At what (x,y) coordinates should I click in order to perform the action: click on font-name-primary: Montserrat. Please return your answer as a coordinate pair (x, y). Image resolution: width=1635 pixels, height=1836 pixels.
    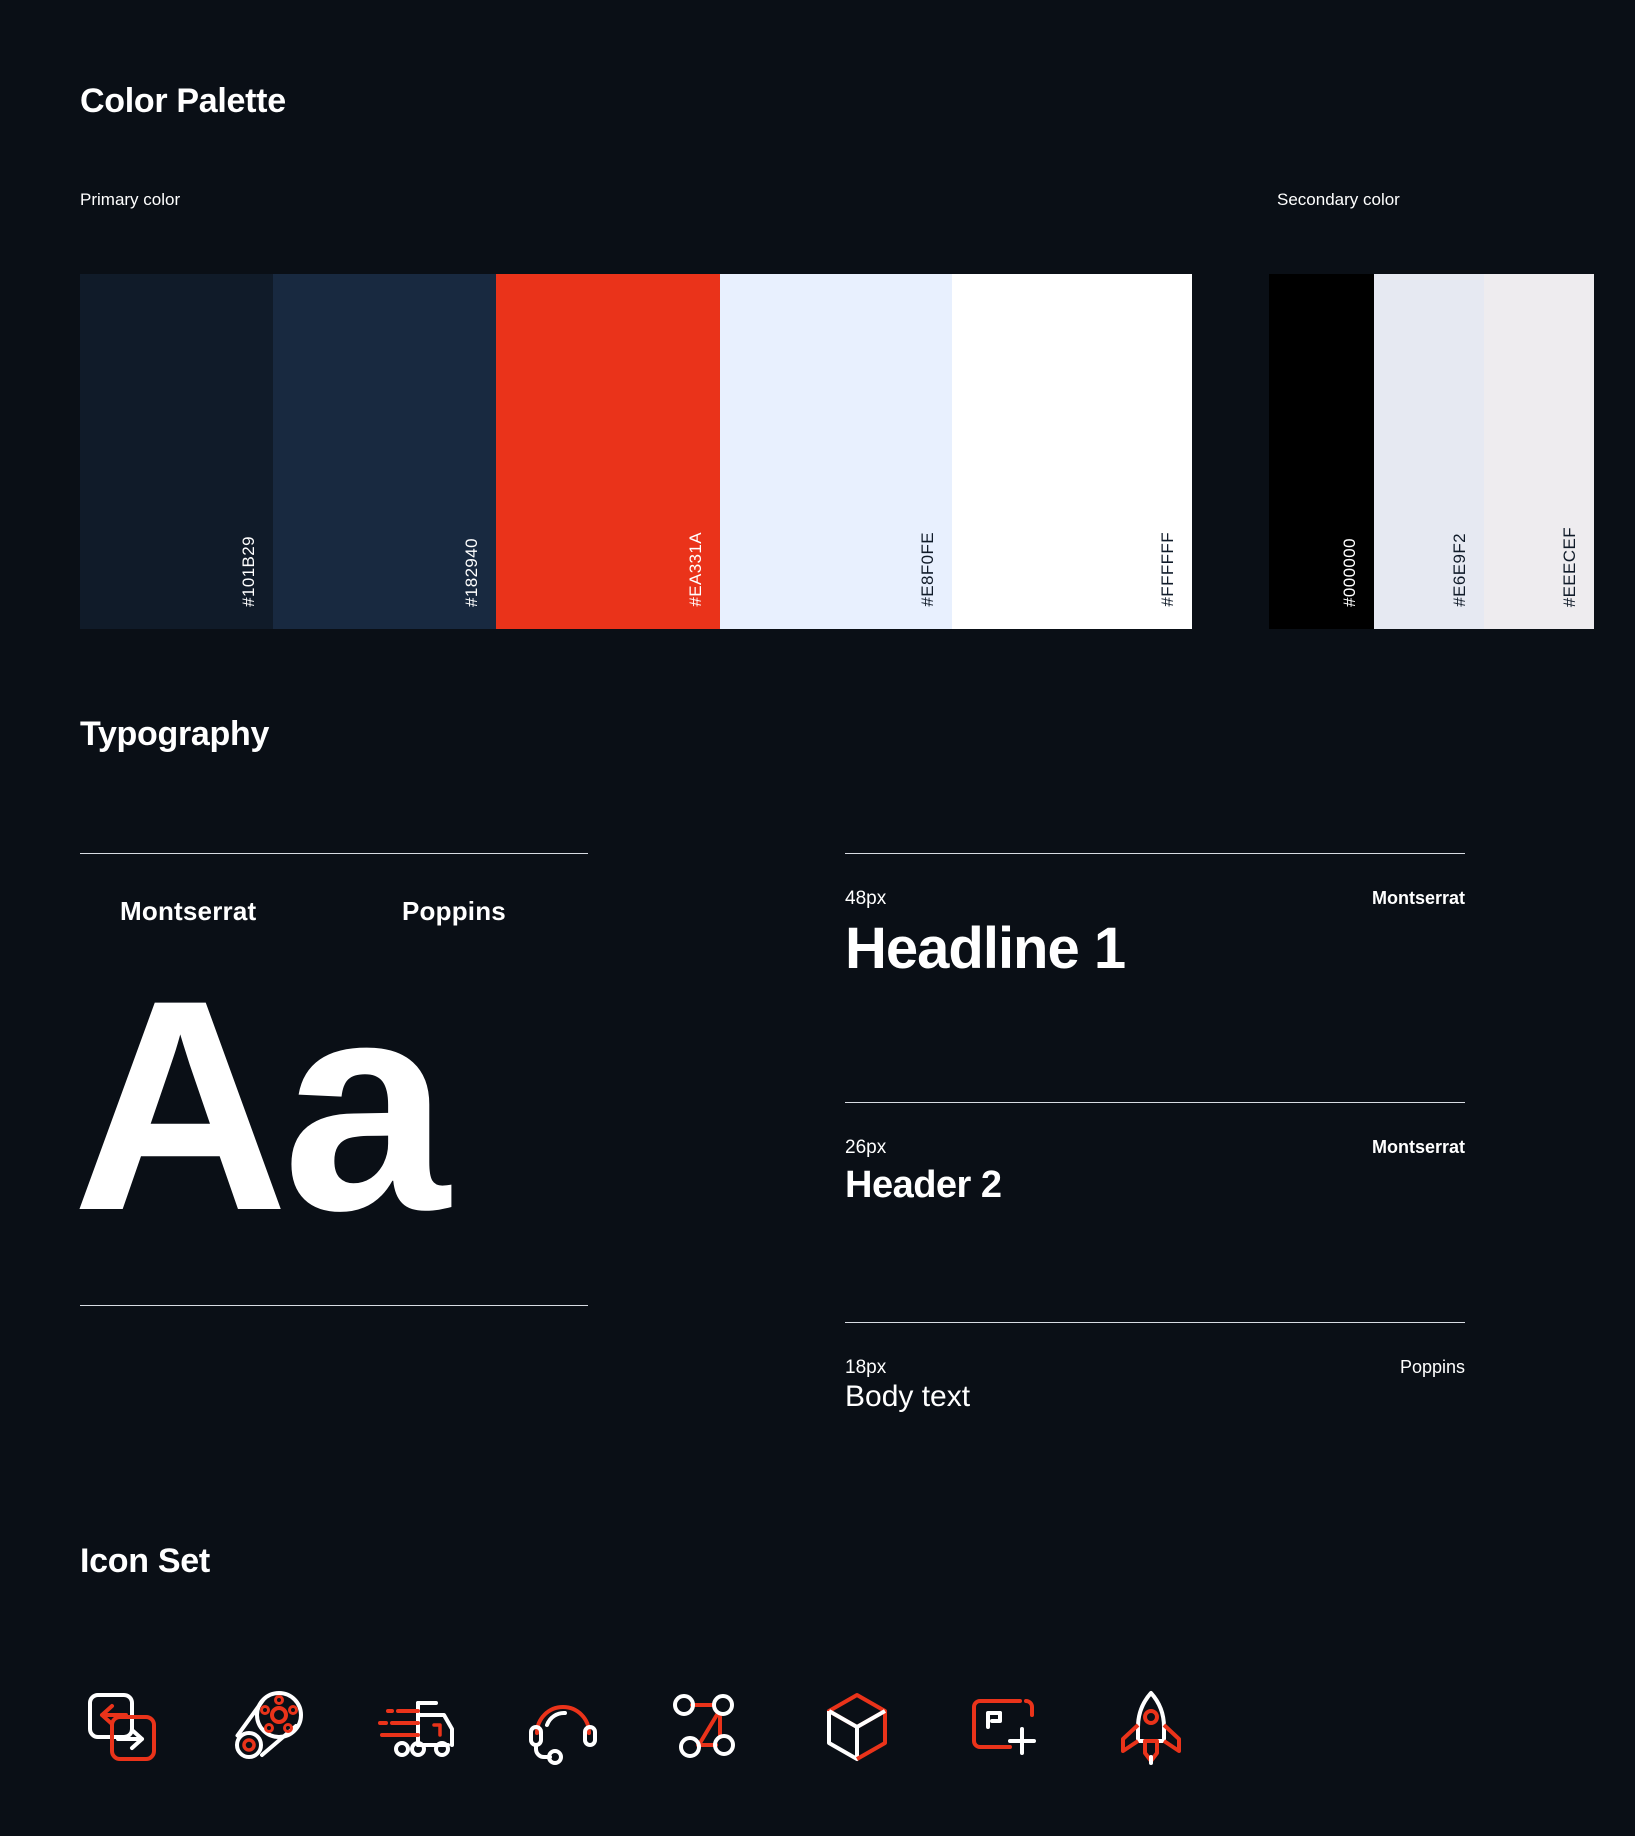
    Looking at the image, I should click on (188, 911).